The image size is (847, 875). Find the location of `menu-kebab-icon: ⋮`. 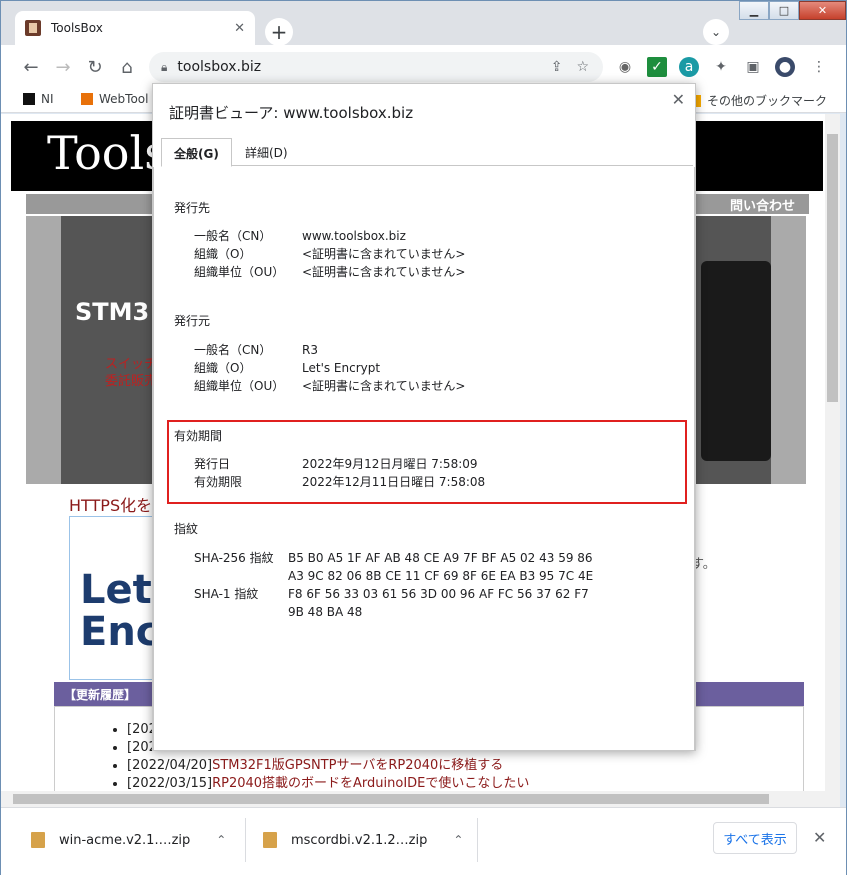

menu-kebab-icon: ⋮ is located at coordinates (819, 67).